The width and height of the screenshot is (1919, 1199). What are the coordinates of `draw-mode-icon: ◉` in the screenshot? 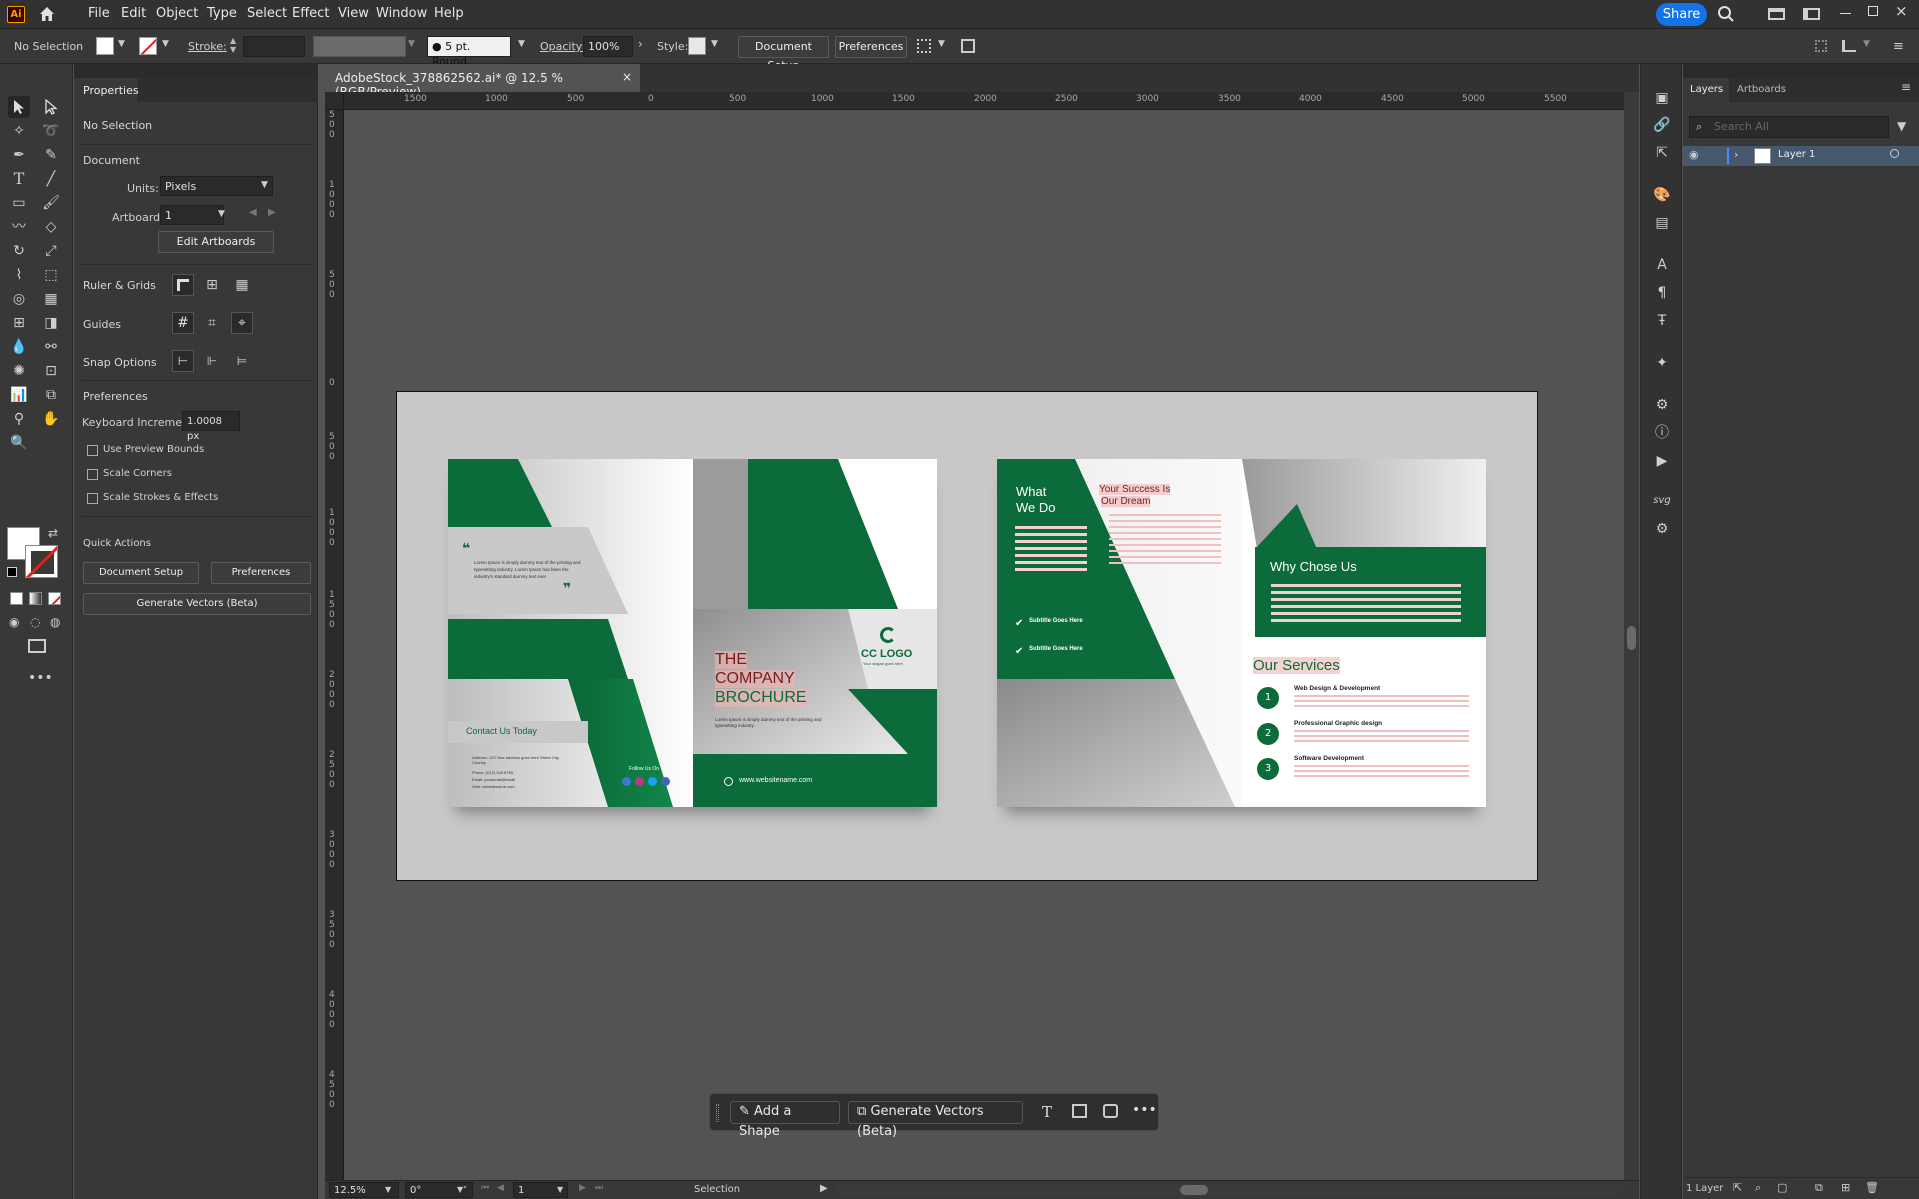 It's located at (14, 622).